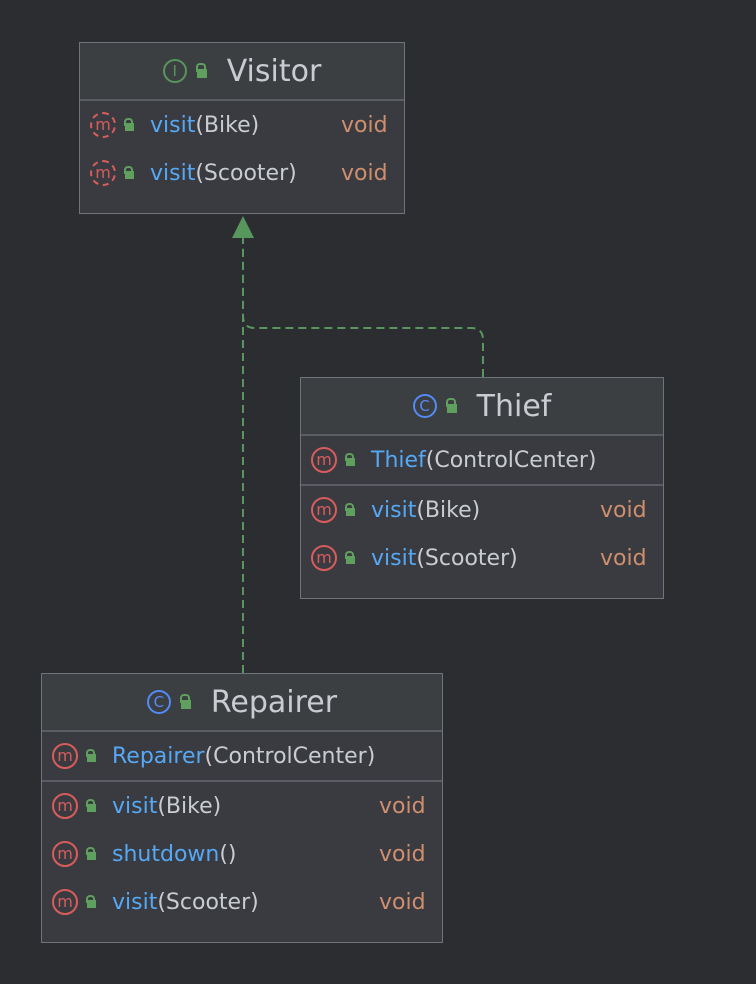 The height and width of the screenshot is (984, 756). Describe the element at coordinates (274, 702) in the screenshot. I see `node-title: Repairer` at that location.